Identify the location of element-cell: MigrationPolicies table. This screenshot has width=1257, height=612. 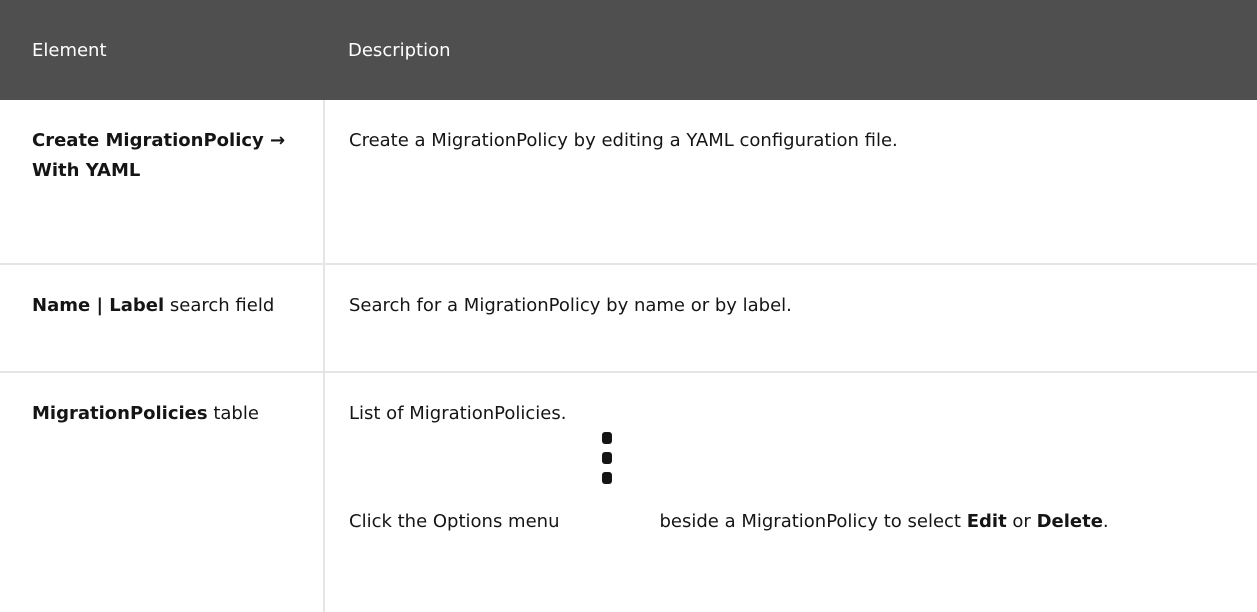
(162, 492).